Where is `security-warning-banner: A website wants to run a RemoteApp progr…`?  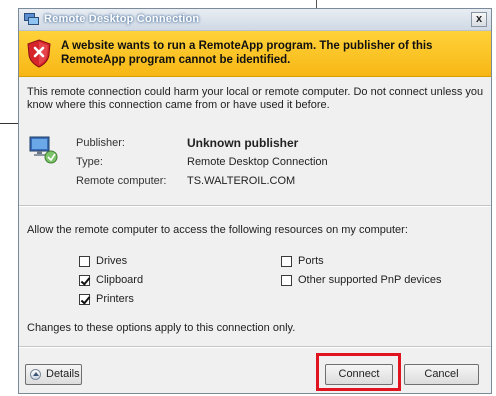 security-warning-banner: A website wants to run a RemoteApp progr… is located at coordinates (255, 54).